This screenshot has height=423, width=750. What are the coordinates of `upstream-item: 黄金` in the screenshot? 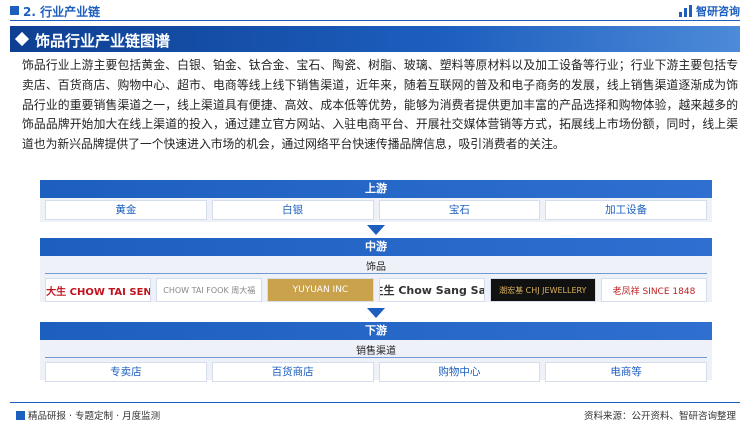 It's located at (126, 210).